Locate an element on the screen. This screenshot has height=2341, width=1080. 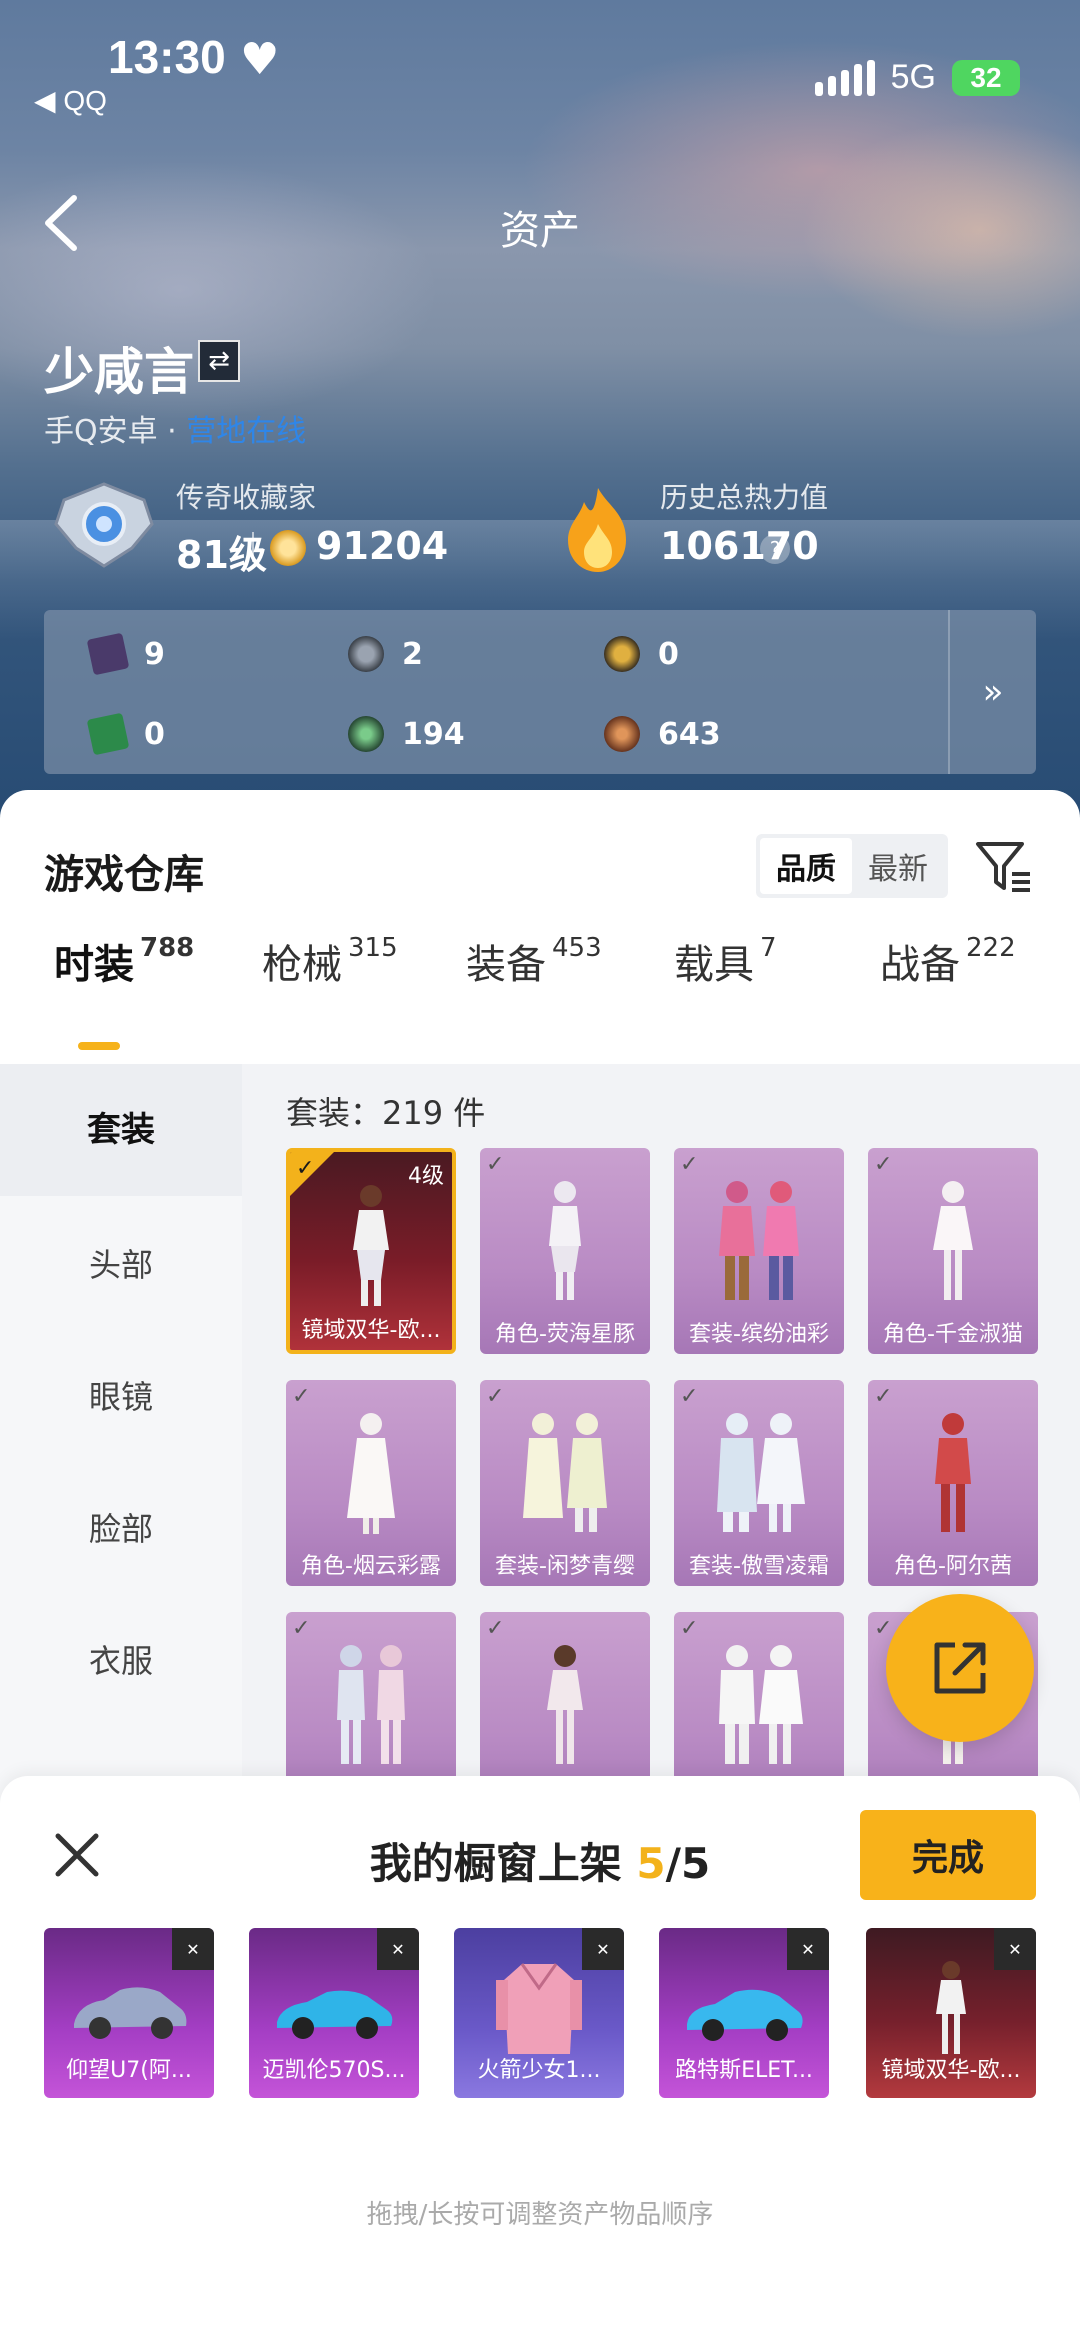
status-time: 13:30 is located at coordinates (167, 57).